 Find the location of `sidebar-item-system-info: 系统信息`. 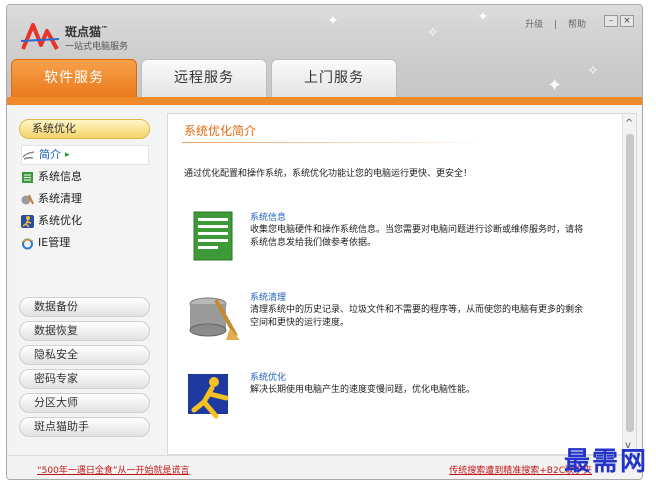

sidebar-item-system-info: 系统信息 is located at coordinates (51, 177).